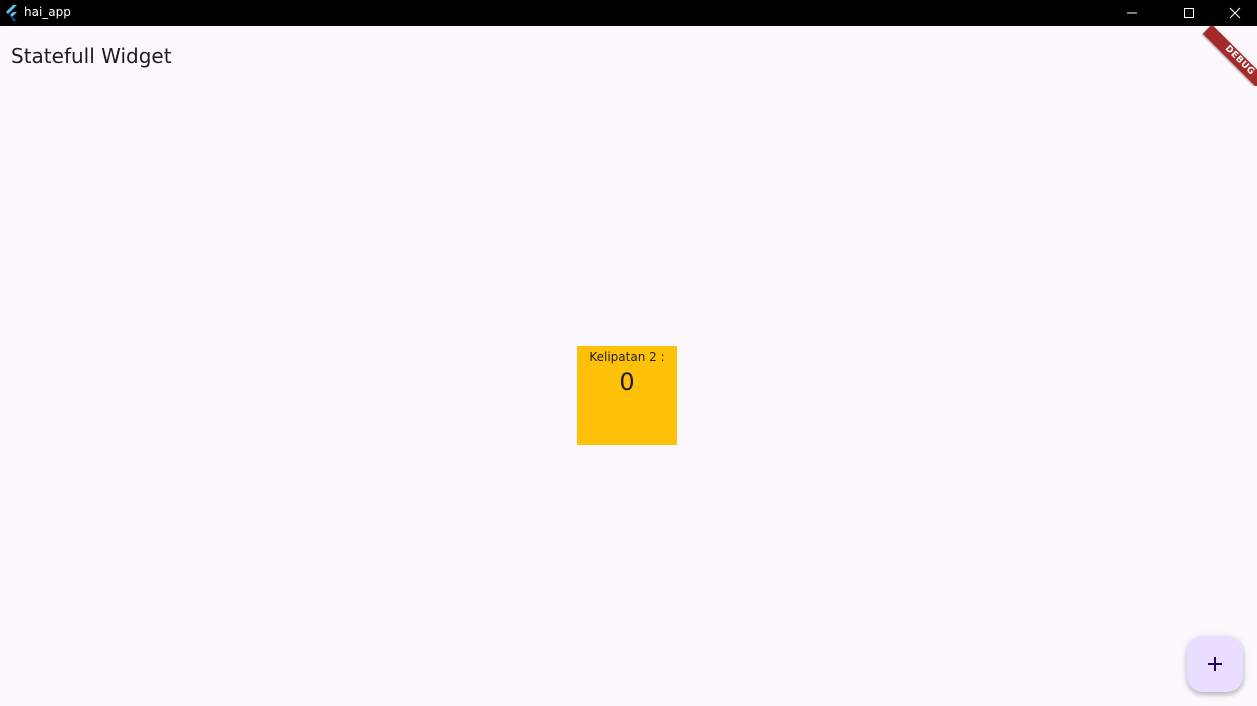 The image size is (1257, 706). What do you see at coordinates (47, 12) in the screenshot?
I see `window-title: hai_app` at bounding box center [47, 12].